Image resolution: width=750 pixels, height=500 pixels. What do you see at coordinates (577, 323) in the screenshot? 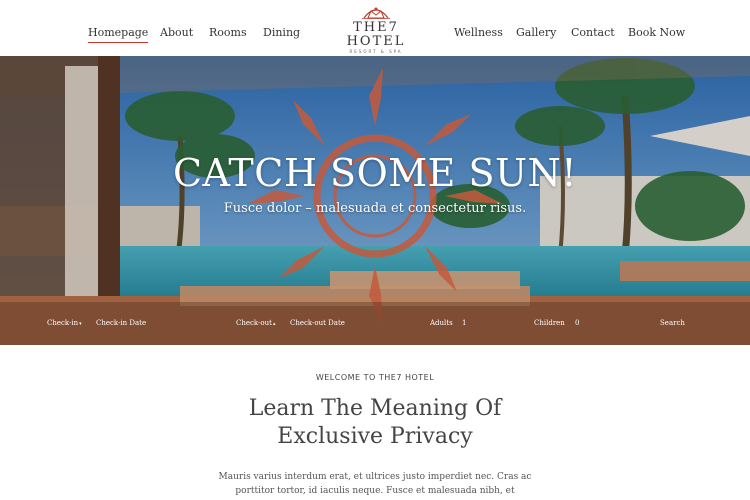
I see `children-field: 0` at bounding box center [577, 323].